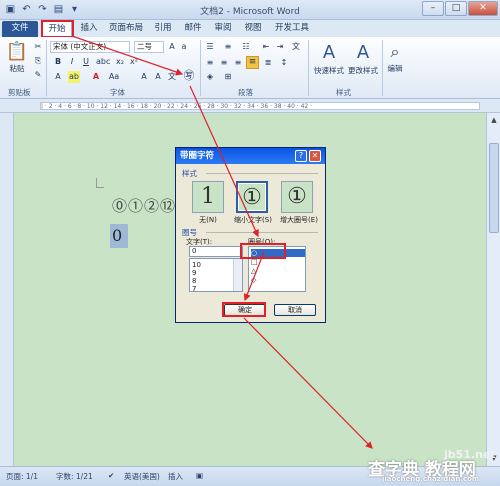 Image resolution: width=500 pixels, height=486 pixels. Describe the element at coordinates (214, 265) in the screenshot. I see `list-item: 10` at that location.